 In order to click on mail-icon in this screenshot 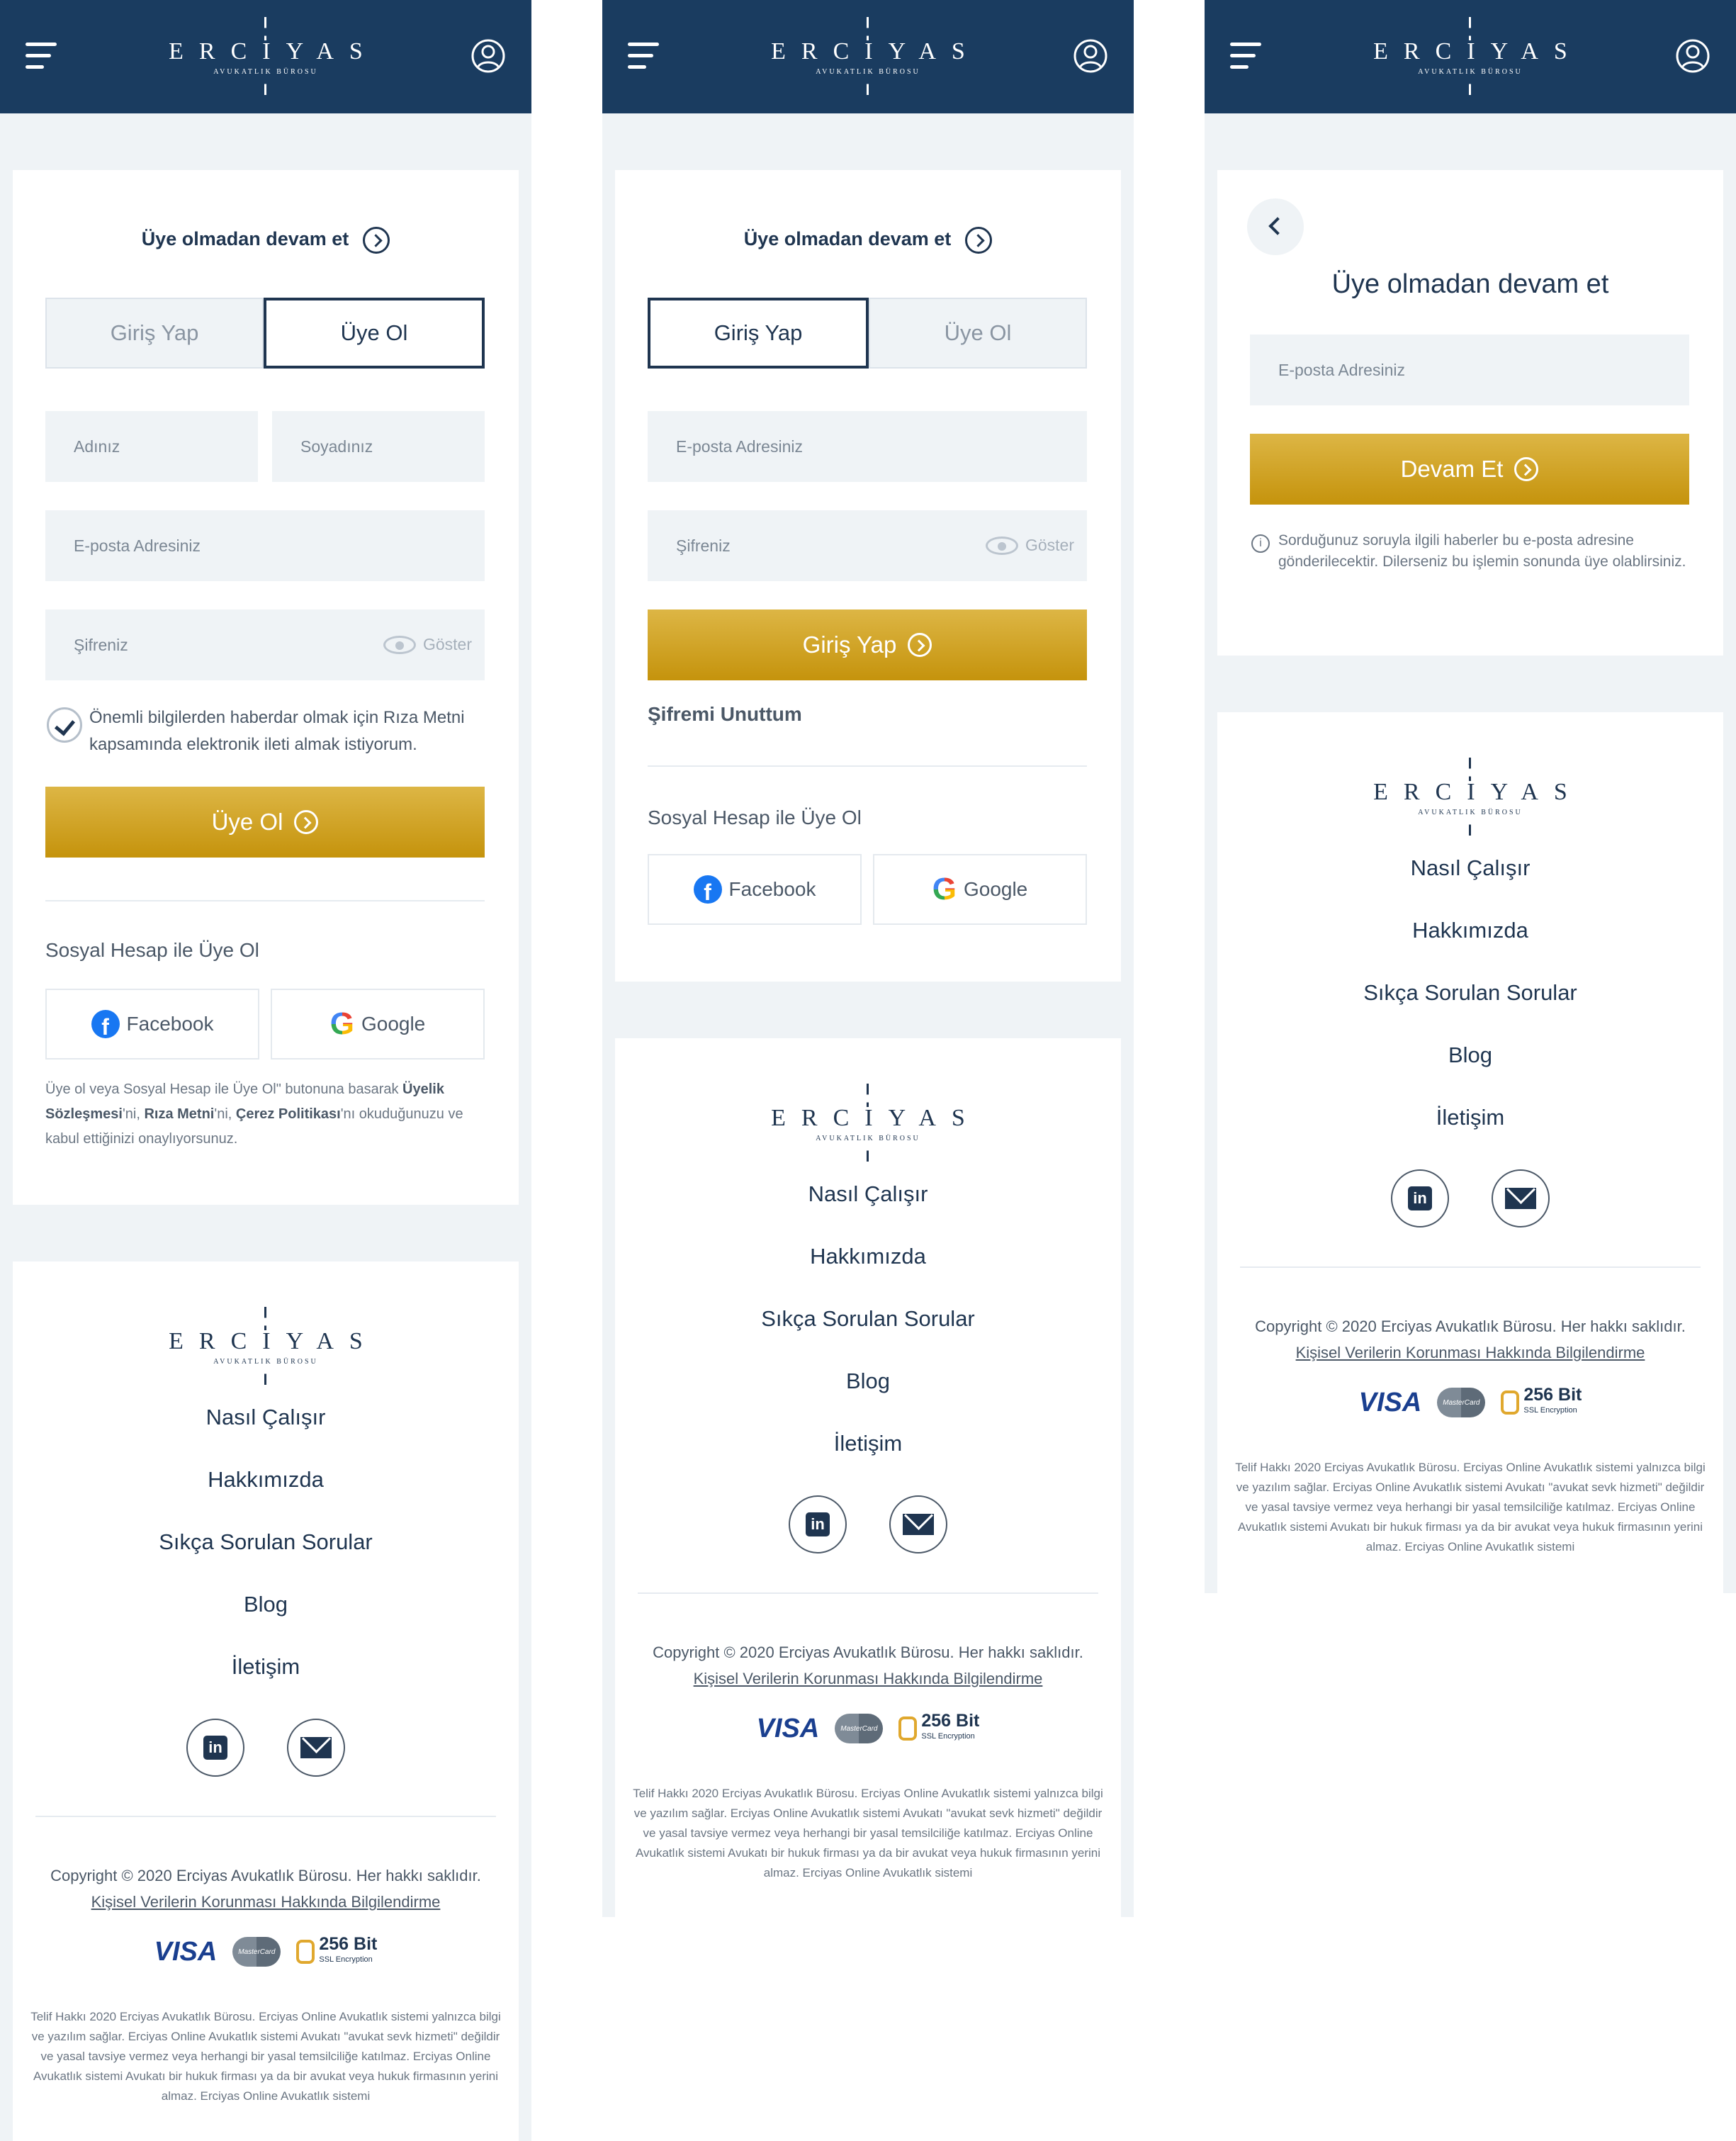, I will do `click(316, 1748)`.